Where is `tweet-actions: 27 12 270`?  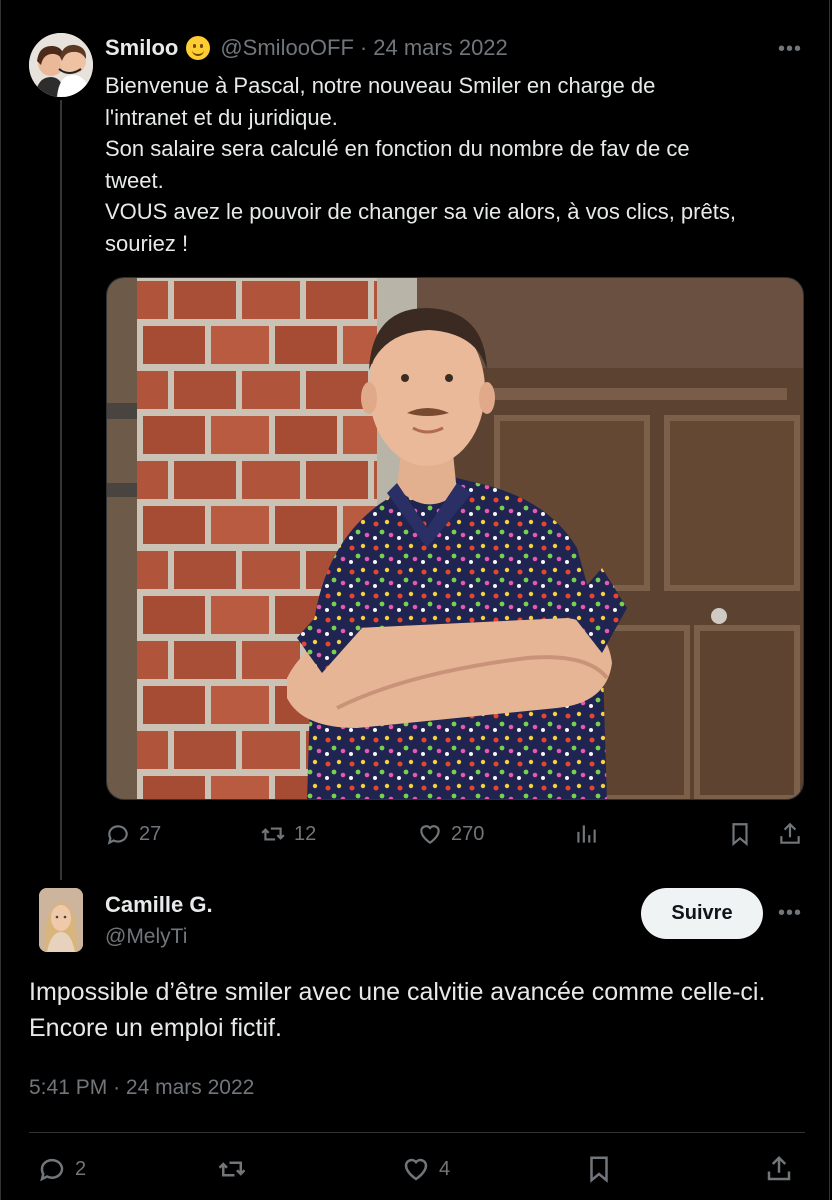 tweet-actions: 27 12 270 is located at coordinates (455, 838).